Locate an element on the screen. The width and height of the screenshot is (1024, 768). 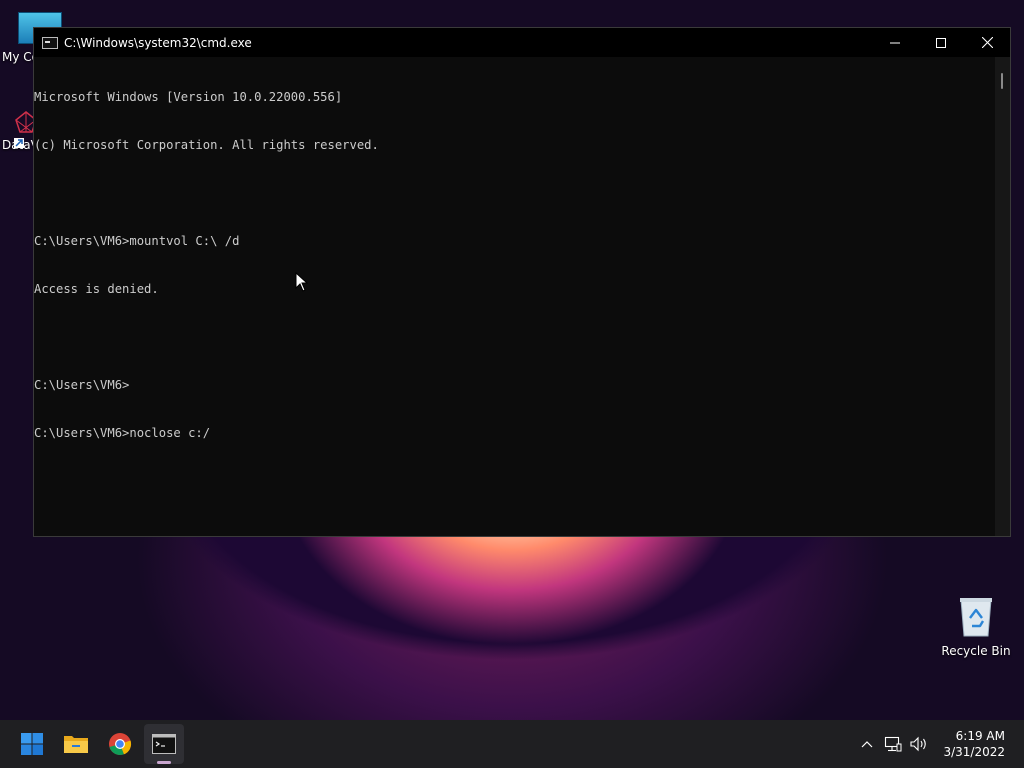
taskbar-file-explorer is located at coordinates (76, 744).